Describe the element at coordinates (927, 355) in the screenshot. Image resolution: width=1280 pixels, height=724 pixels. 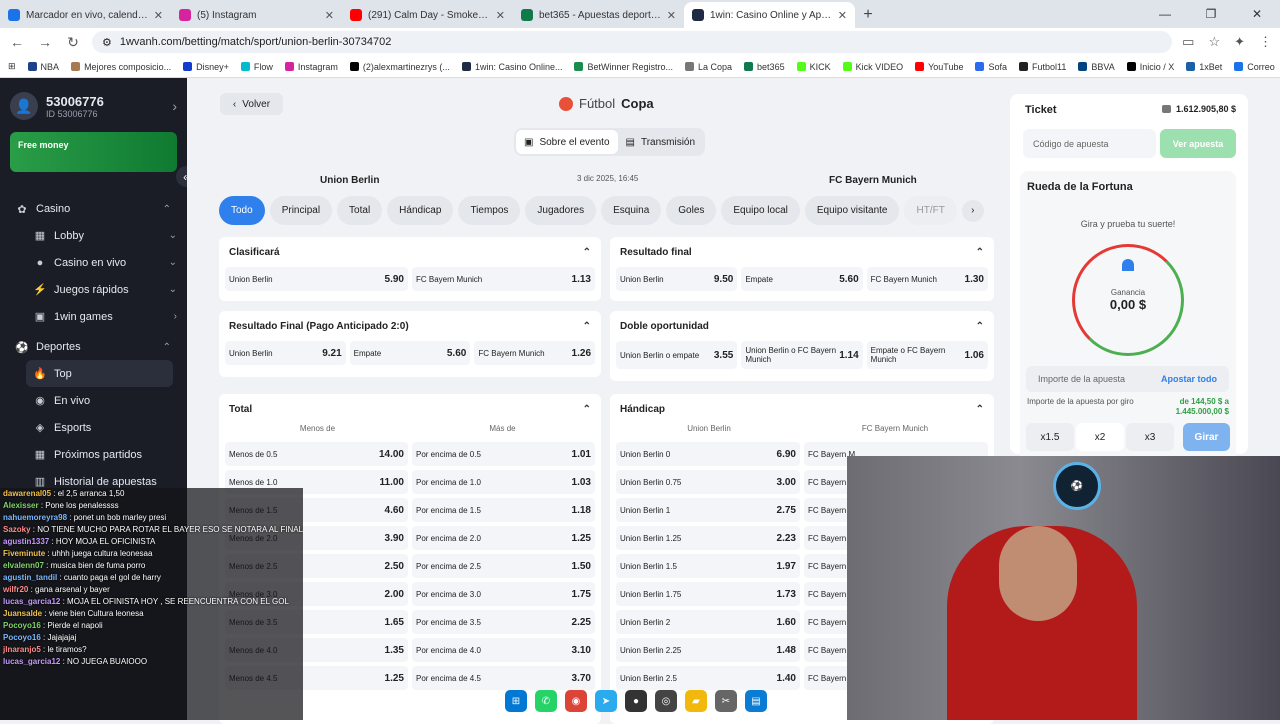
I see `odds-button: Empate o FC Bayern Munich 1.06` at that location.